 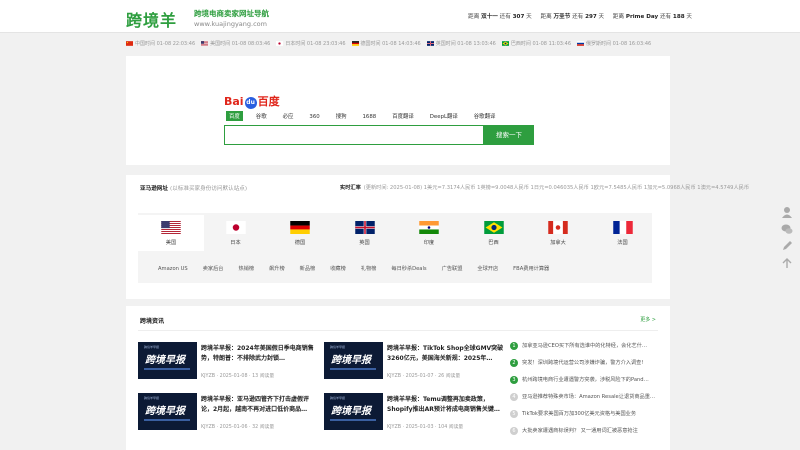 I want to click on amazon-site-gb: 英国, so click(x=365, y=233).